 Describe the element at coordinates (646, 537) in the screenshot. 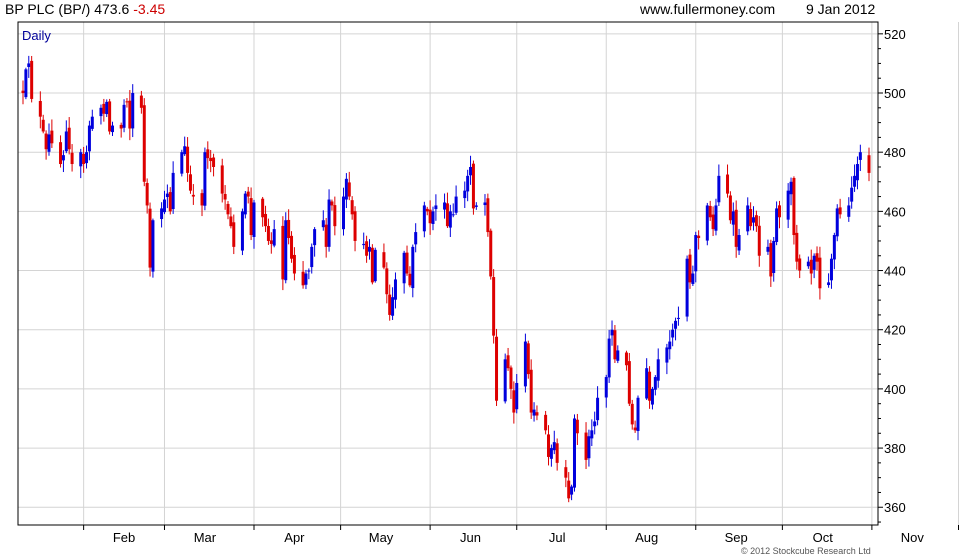

I see `x-tick-label: Aug` at that location.